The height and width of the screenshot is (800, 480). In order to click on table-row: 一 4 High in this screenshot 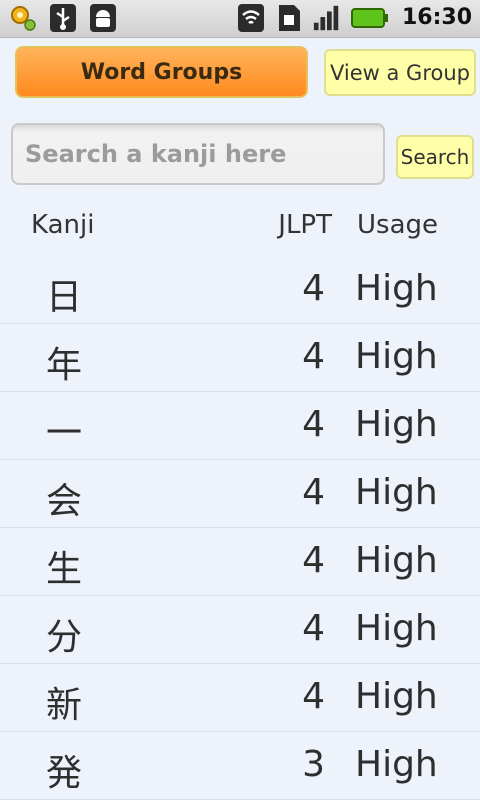, I will do `click(240, 426)`.